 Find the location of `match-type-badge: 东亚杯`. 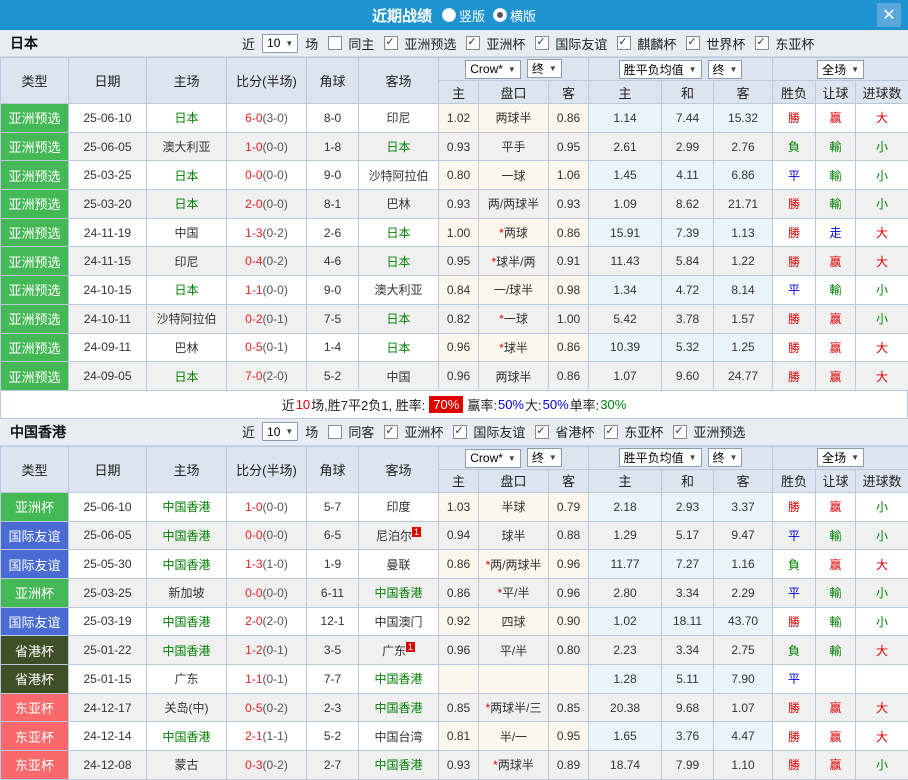

match-type-badge: 东亚杯 is located at coordinates (35, 765).